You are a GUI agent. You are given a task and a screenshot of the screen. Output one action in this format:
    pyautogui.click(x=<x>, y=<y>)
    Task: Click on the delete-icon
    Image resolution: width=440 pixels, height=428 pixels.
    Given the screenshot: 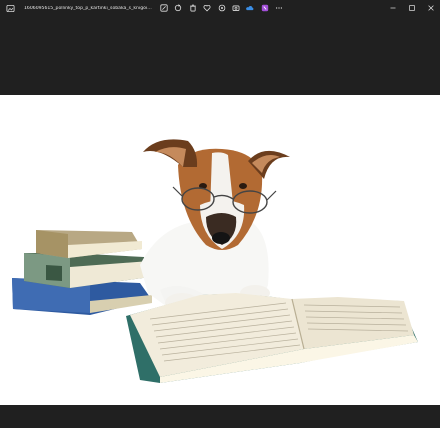 What is the action you would take?
    pyautogui.click(x=193, y=8)
    